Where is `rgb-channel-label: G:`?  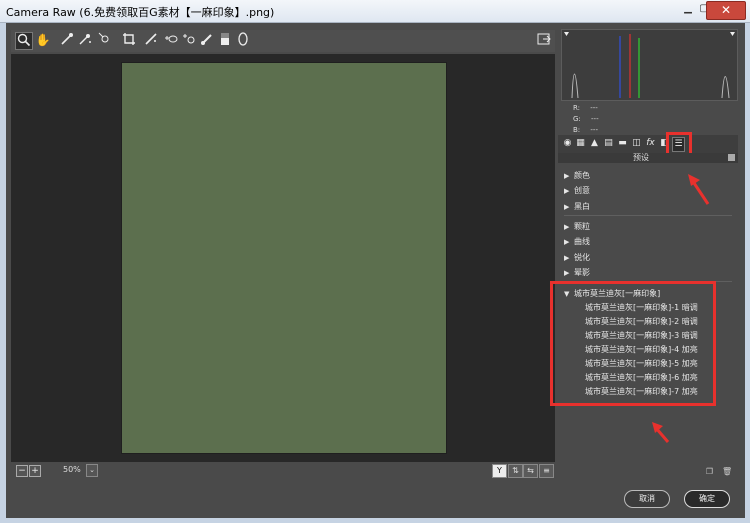
rgb-channel-label: G: is located at coordinates (577, 119).